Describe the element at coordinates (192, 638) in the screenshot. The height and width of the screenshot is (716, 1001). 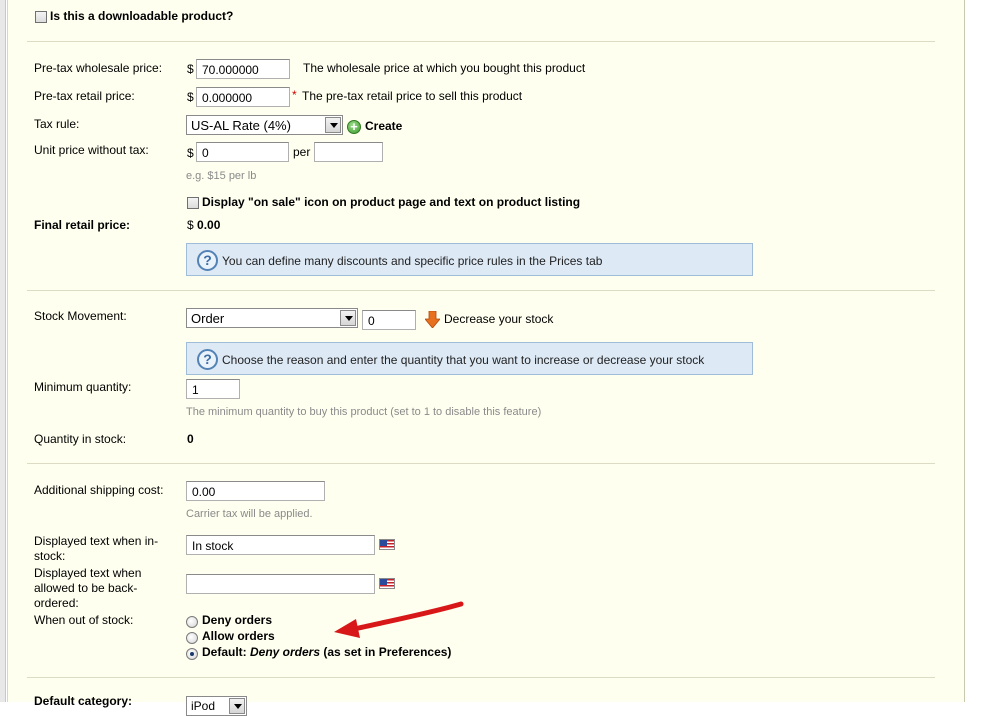
I see `allow-orders-radio` at that location.